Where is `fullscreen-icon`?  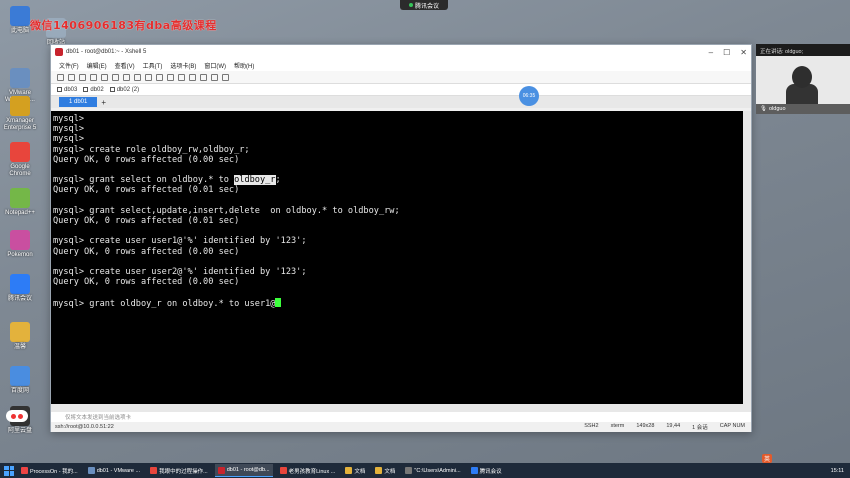 fullscreen-icon is located at coordinates (203, 77).